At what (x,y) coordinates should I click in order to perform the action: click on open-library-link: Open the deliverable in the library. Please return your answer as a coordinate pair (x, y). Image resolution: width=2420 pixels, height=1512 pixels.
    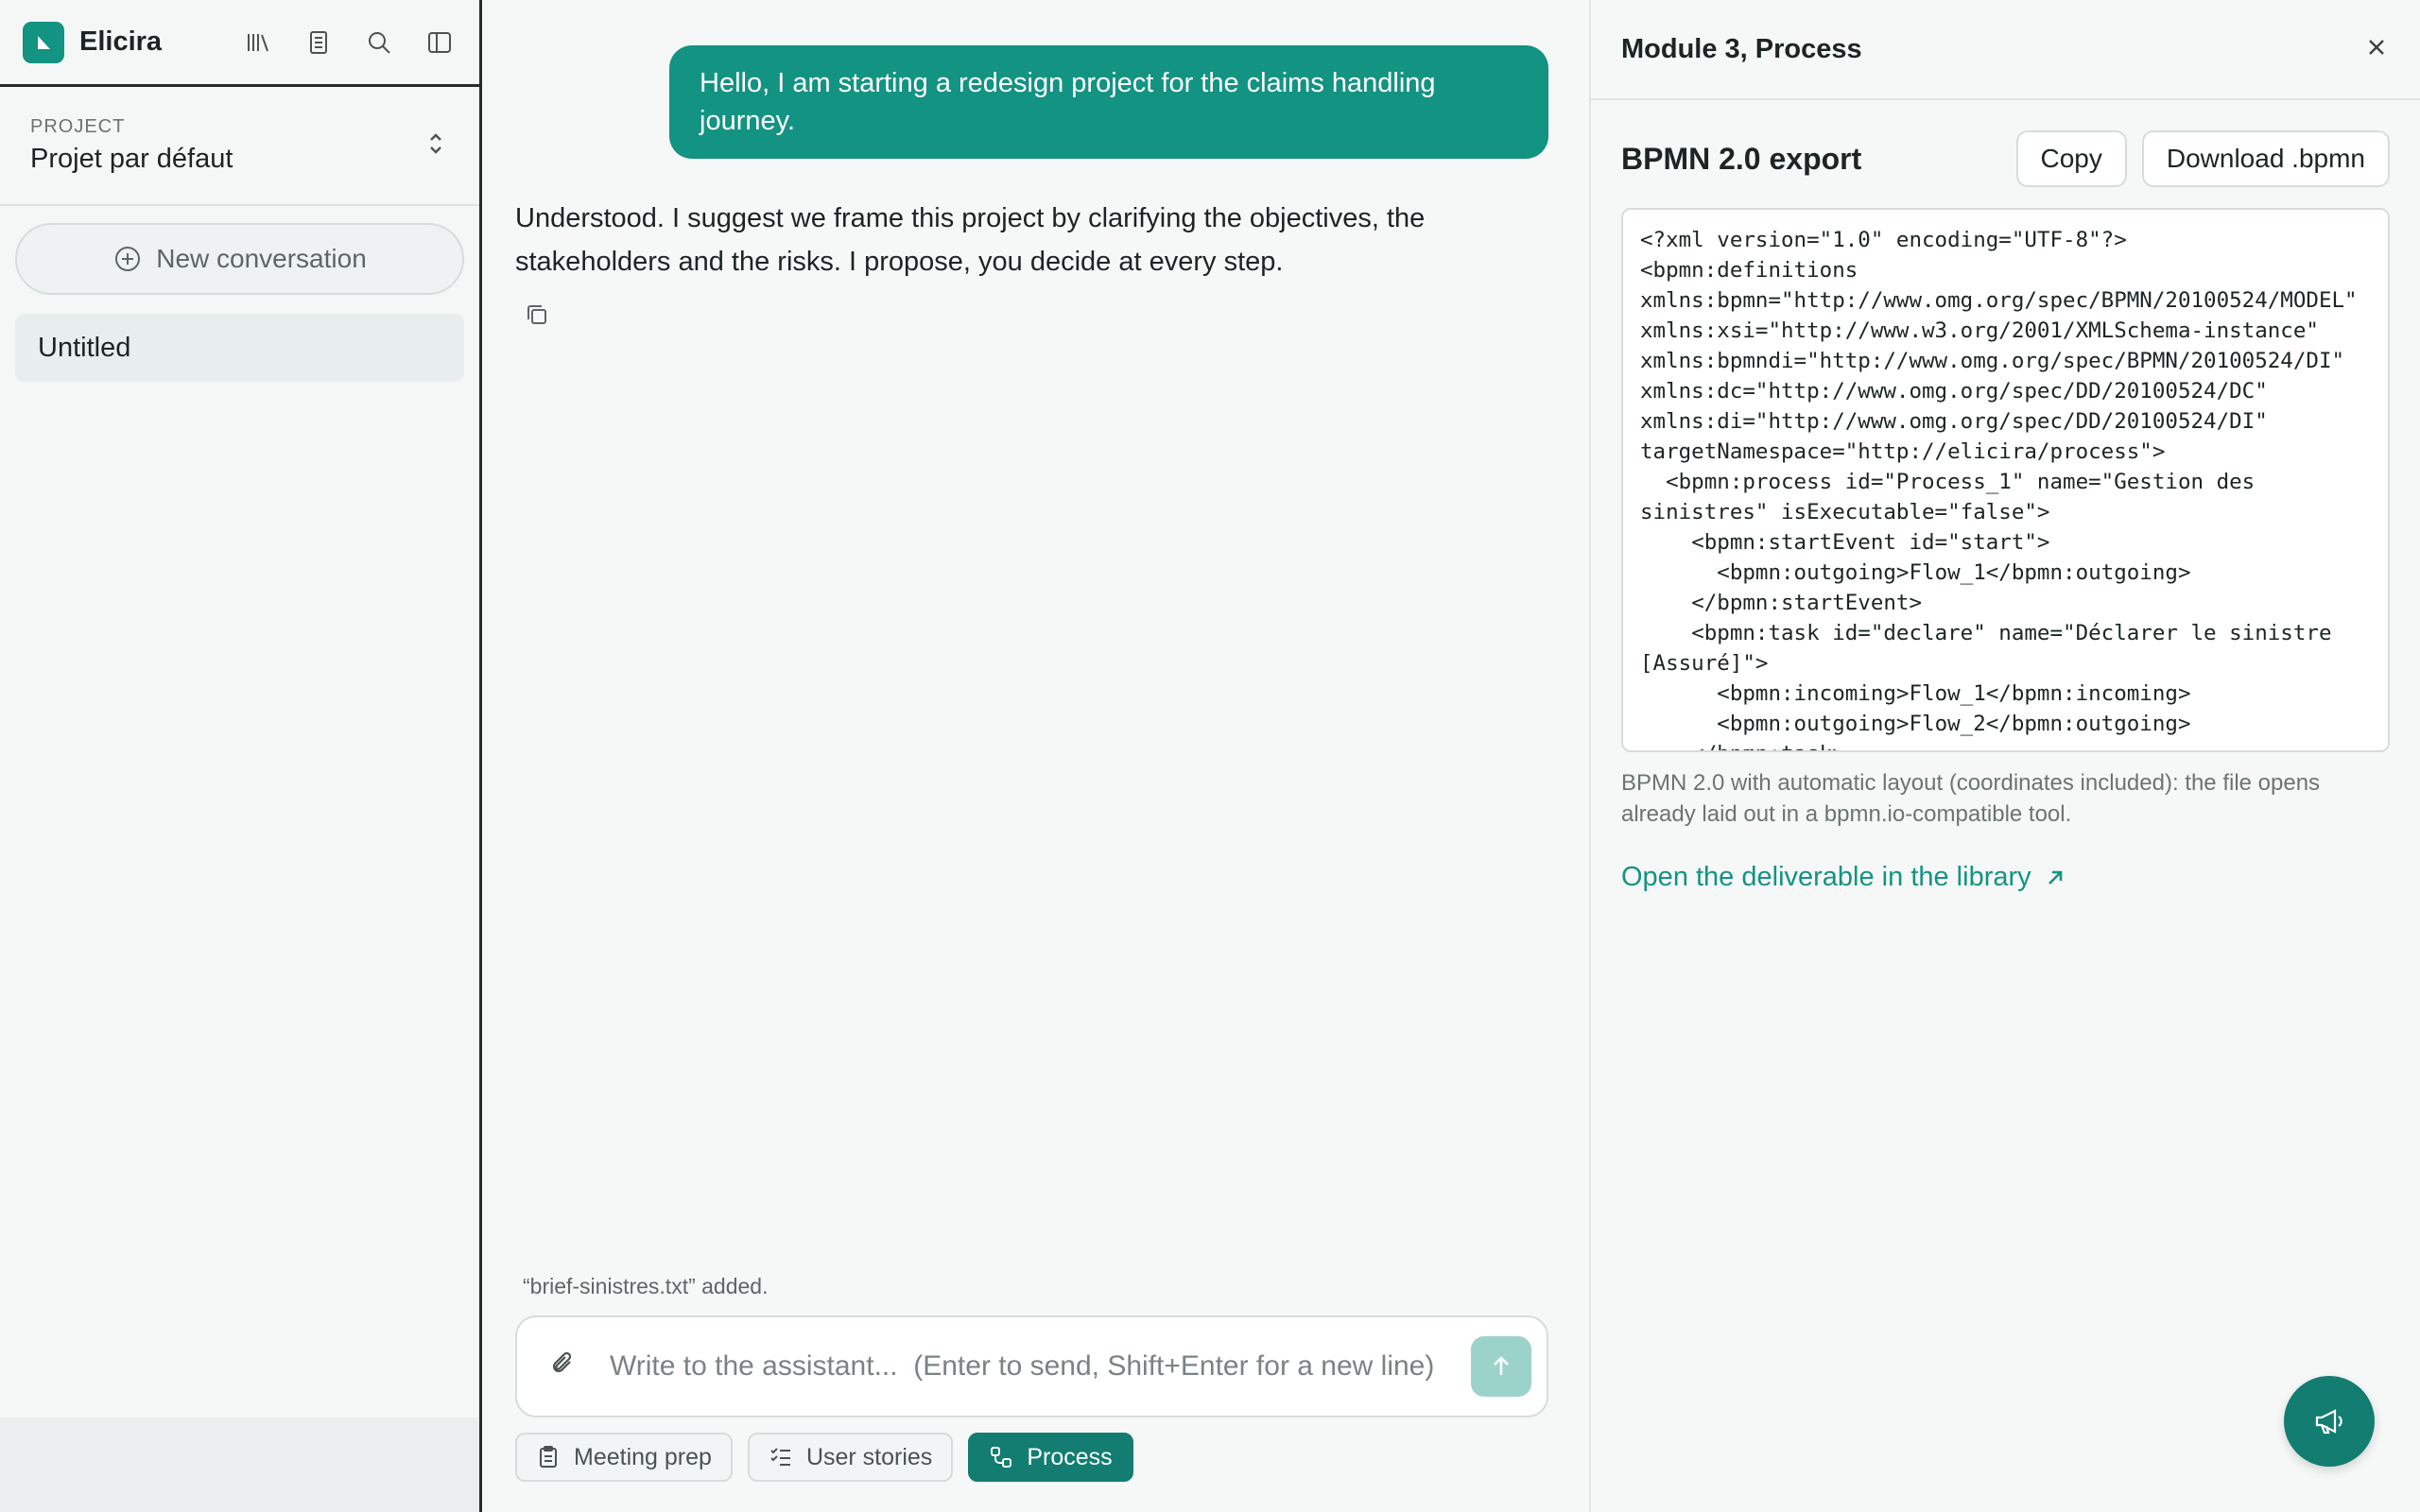
    Looking at the image, I should click on (1843, 877).